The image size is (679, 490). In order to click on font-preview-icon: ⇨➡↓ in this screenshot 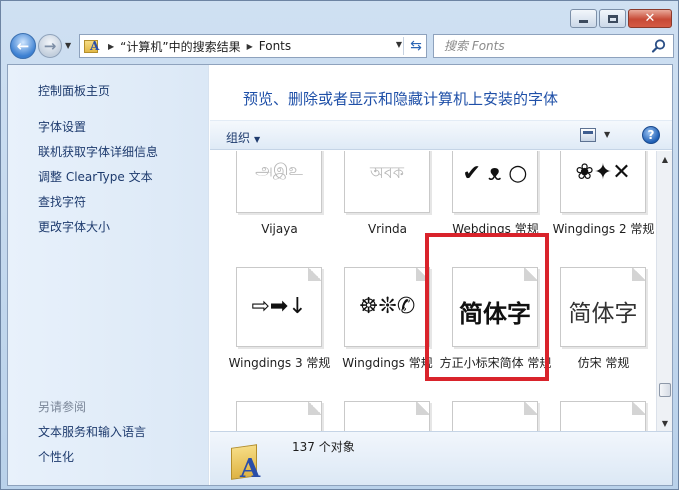, I will do `click(279, 307)`.